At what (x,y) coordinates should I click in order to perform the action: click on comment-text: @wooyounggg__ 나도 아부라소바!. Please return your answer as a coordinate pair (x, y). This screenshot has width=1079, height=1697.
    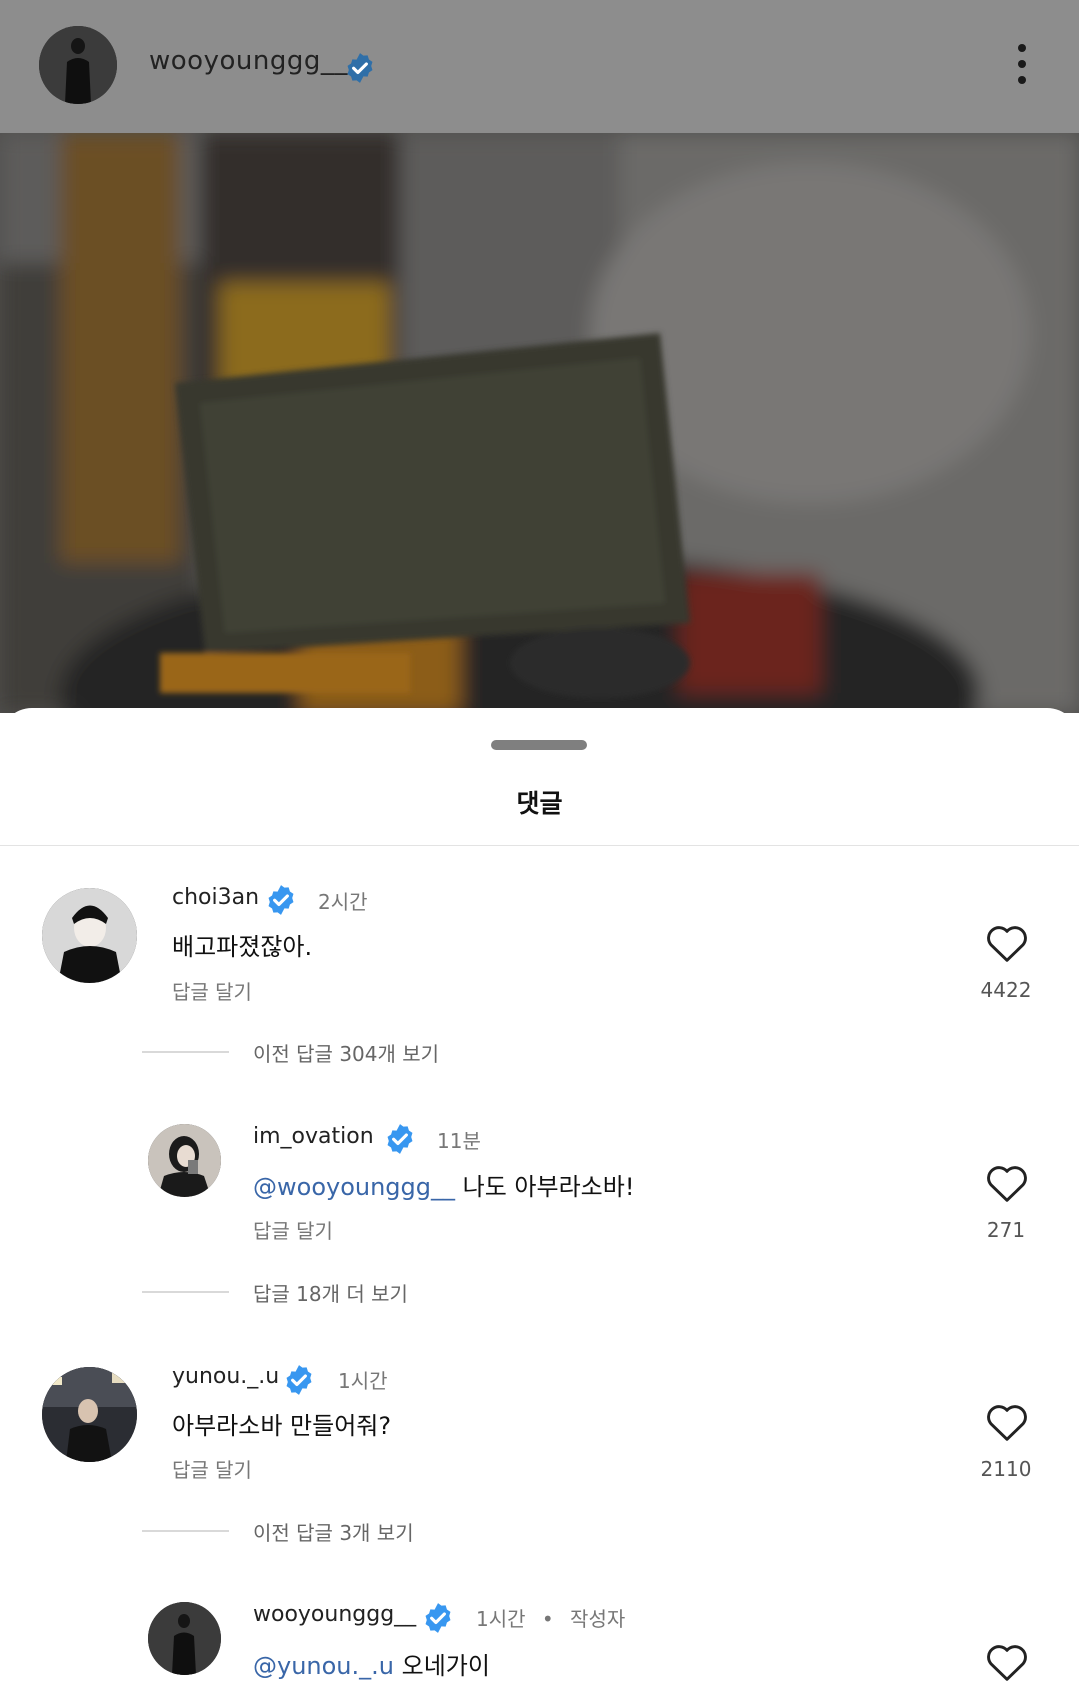
    Looking at the image, I should click on (443, 1184).